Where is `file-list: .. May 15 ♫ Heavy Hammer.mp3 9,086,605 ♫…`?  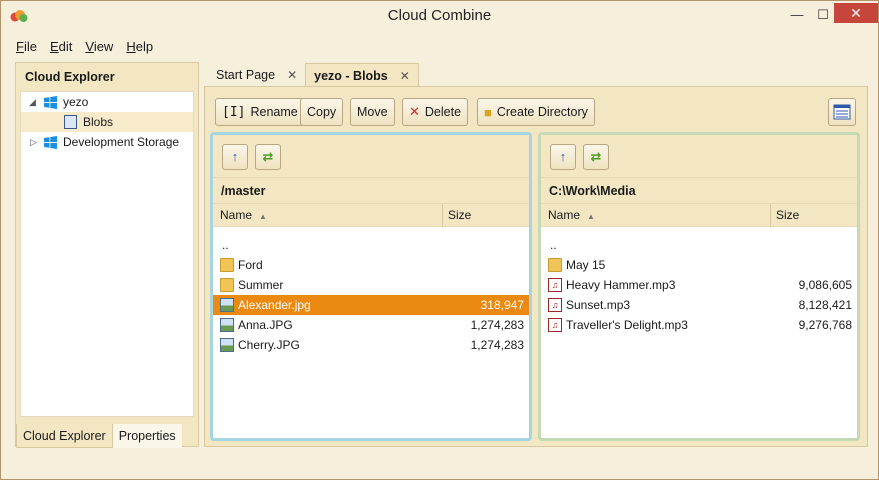 file-list: .. May 15 ♫ Heavy Hammer.mp3 9,086,605 ♫… is located at coordinates (699, 285).